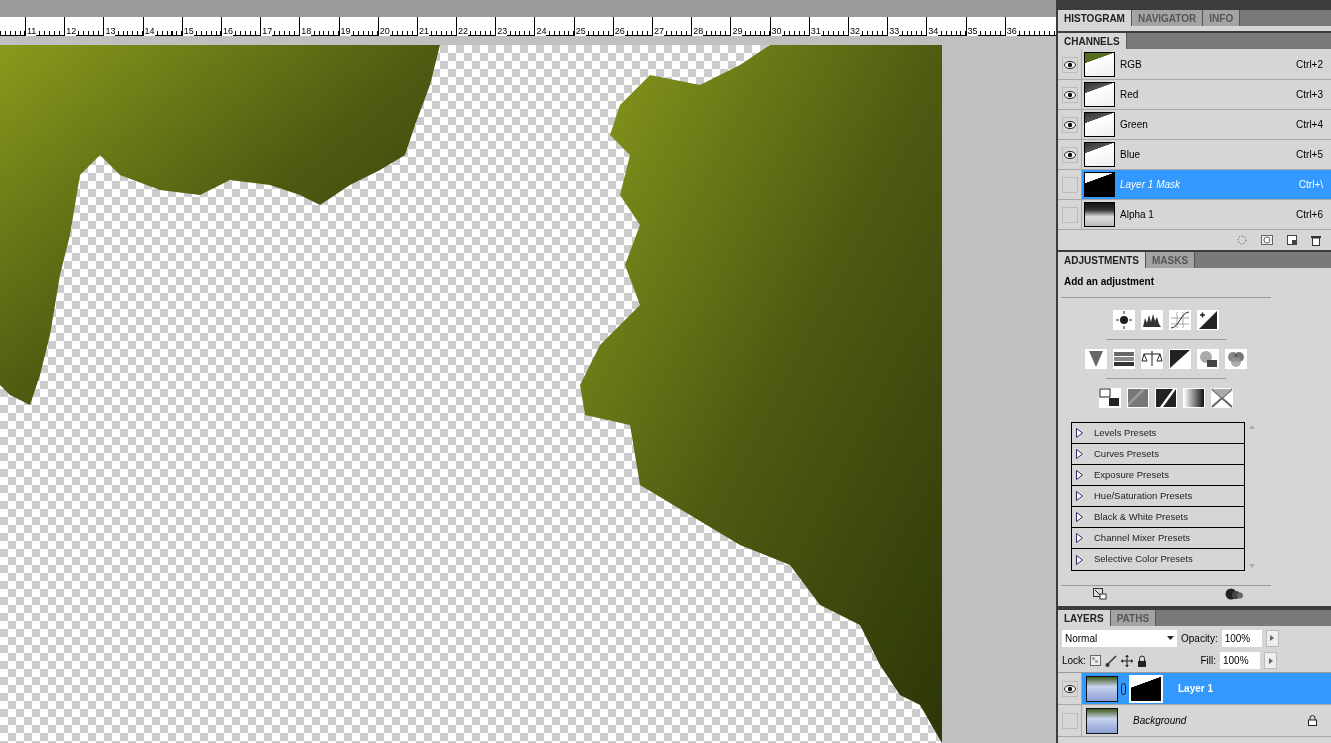 This screenshot has height=743, width=1331. Describe the element at coordinates (1109, 282) in the screenshot. I see `panel-heading: Add an adjustment` at that location.